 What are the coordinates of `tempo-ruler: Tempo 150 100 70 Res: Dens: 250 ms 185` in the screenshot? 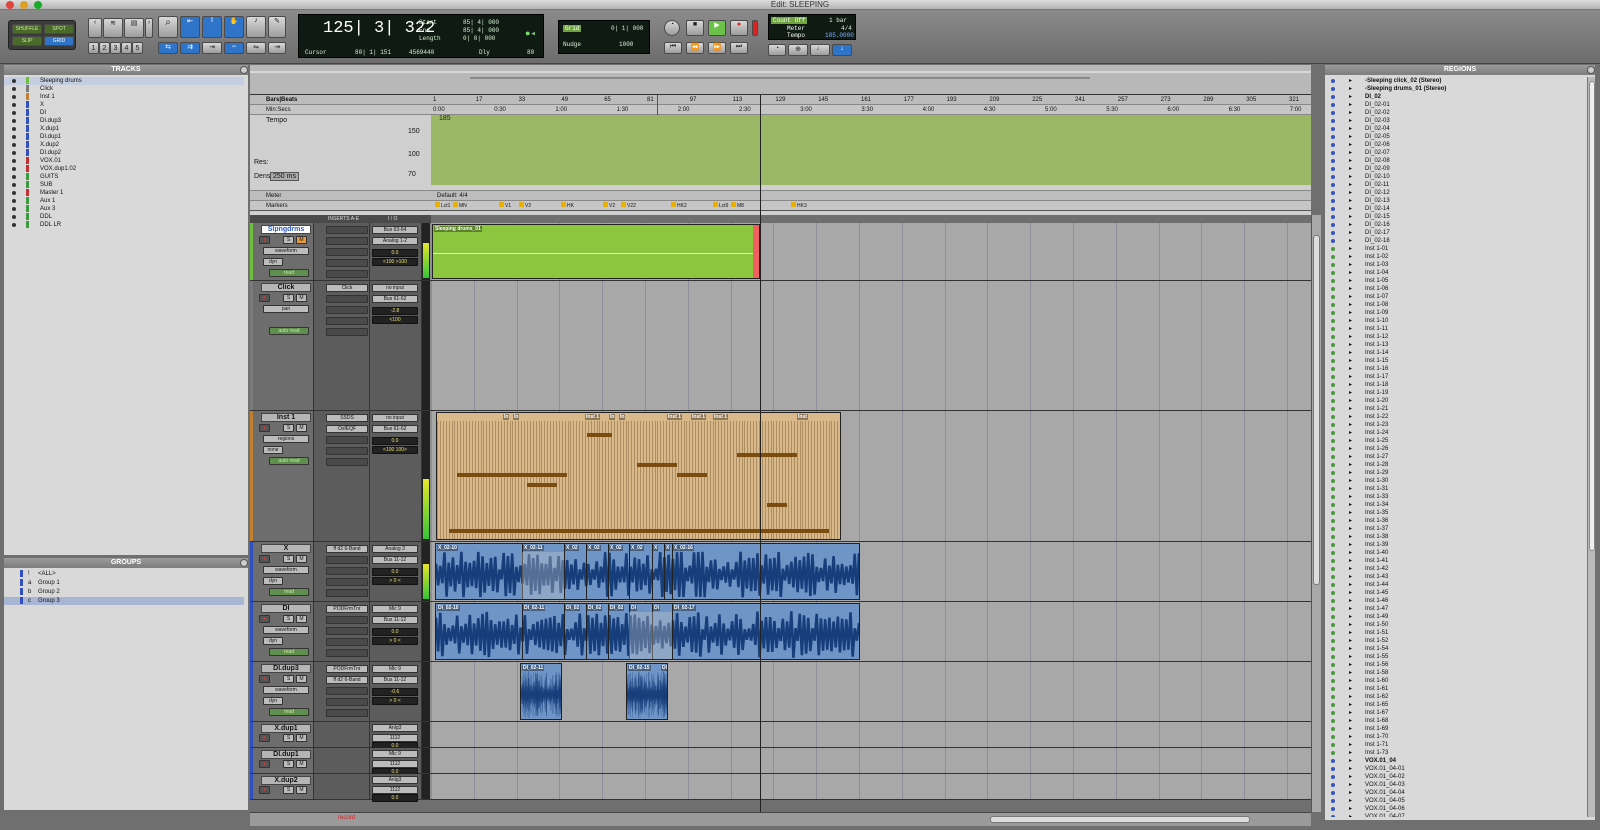 It's located at (780, 153).